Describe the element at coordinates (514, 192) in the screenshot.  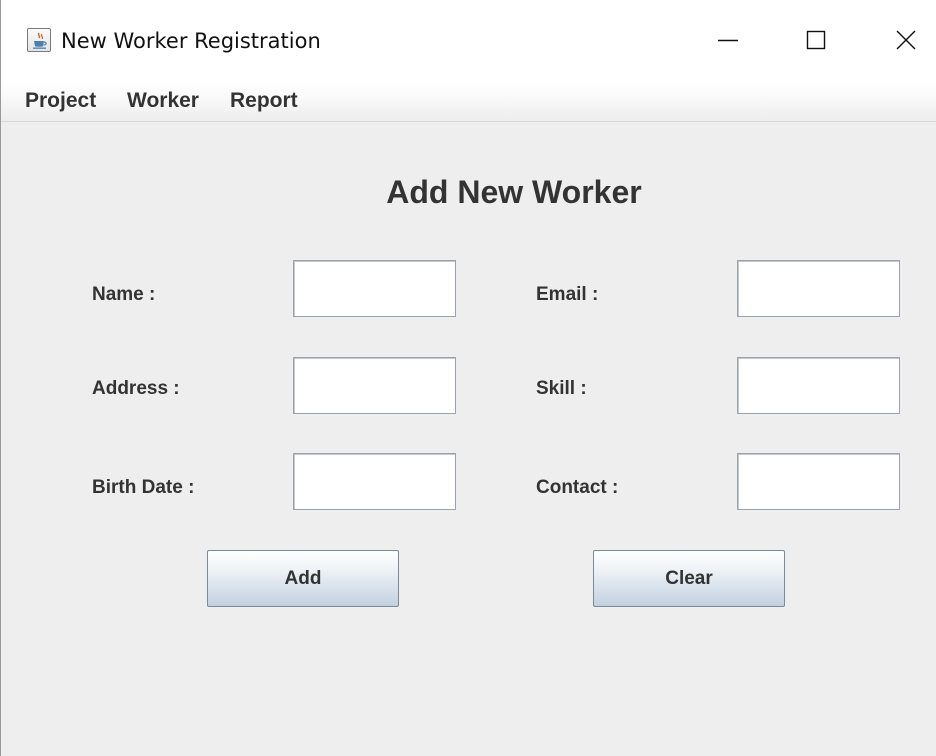
I see `form-heading: Add New Worker` at that location.